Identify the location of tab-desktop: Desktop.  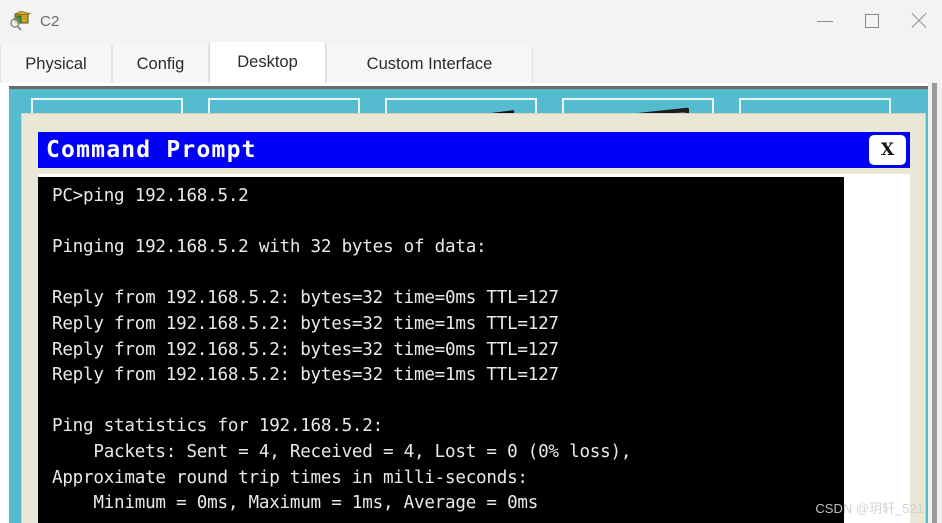
(267, 62).